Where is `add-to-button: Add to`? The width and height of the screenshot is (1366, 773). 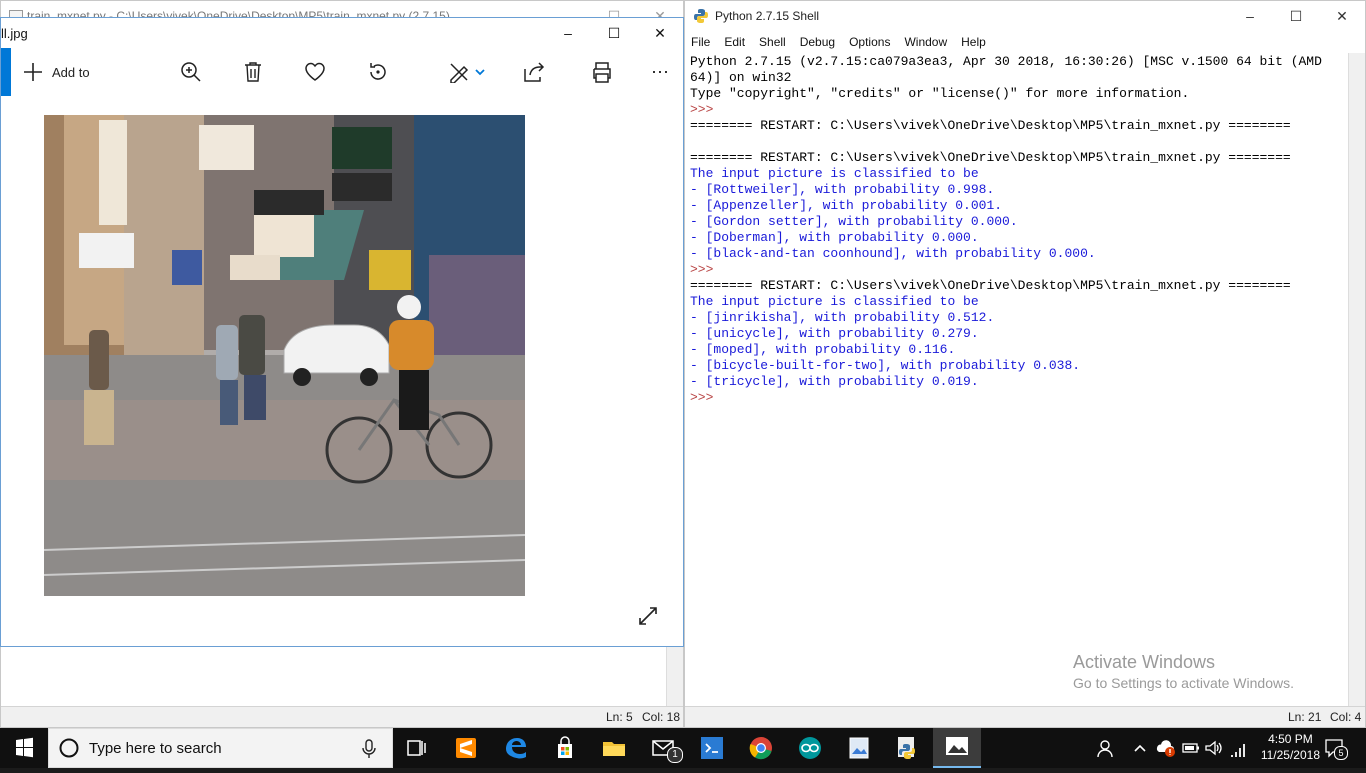
add-to-button: Add to is located at coordinates (56, 72).